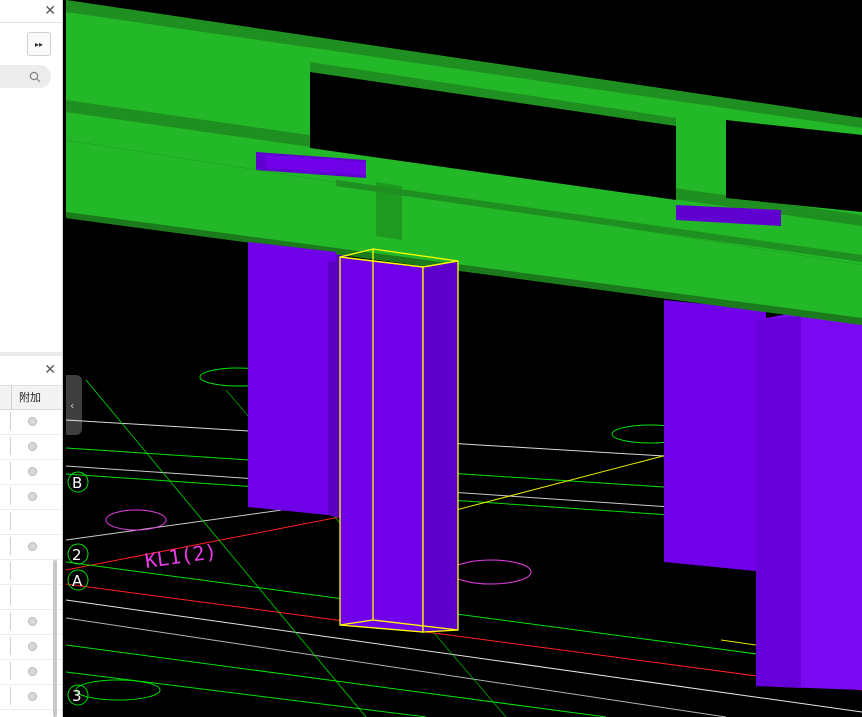  What do you see at coordinates (77, 483) in the screenshot?
I see `axis-label-b: B` at bounding box center [77, 483].